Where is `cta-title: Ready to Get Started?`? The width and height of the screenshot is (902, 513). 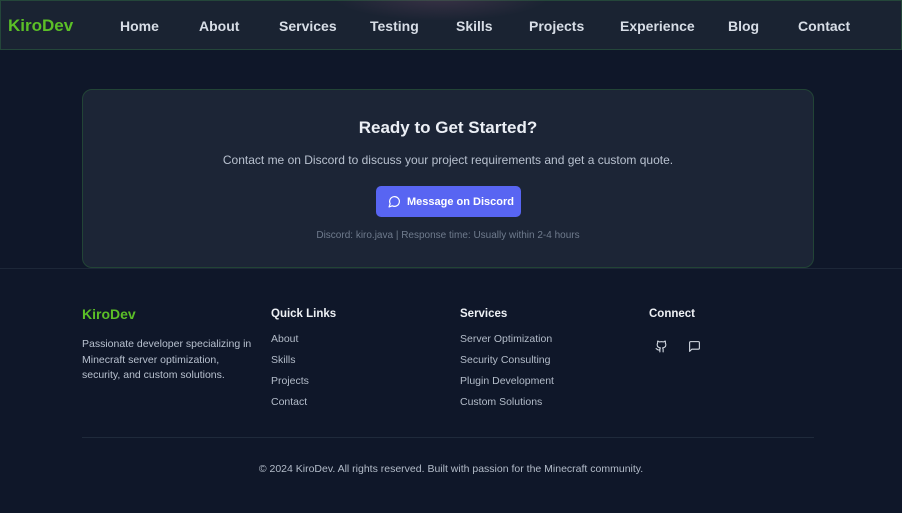
cta-title: Ready to Get Started? is located at coordinates (448, 127).